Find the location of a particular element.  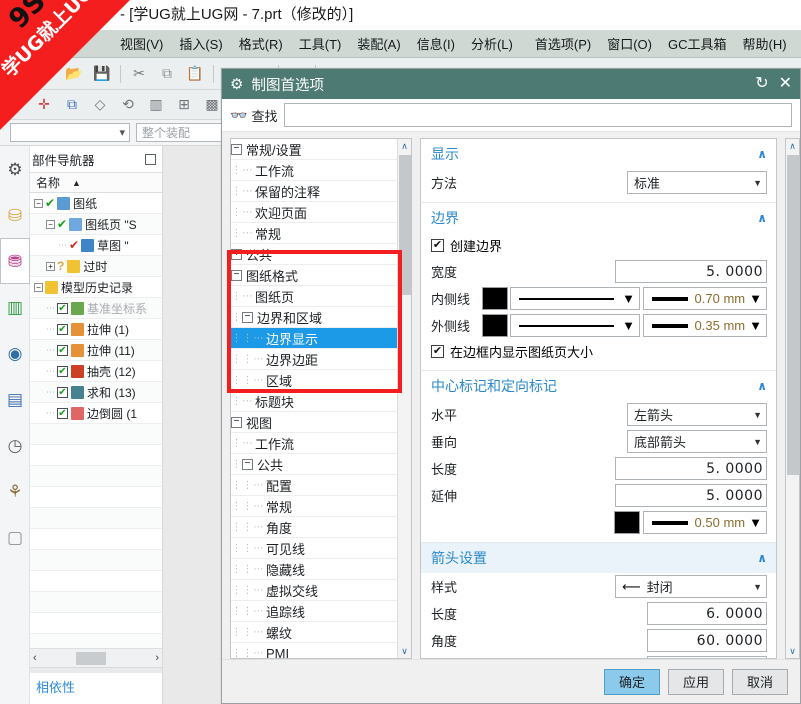

save-icon: 💾 is located at coordinates (102, 74).